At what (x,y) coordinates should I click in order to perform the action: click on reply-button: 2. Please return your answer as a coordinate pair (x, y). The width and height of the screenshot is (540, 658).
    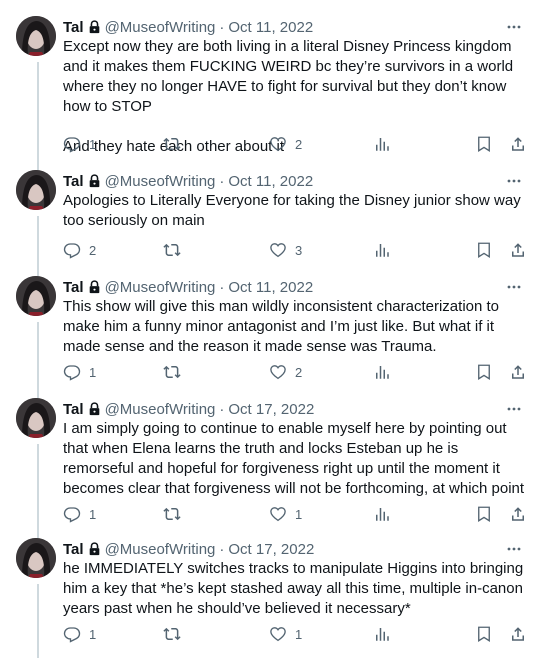
    Looking at the image, I should click on (79, 250).